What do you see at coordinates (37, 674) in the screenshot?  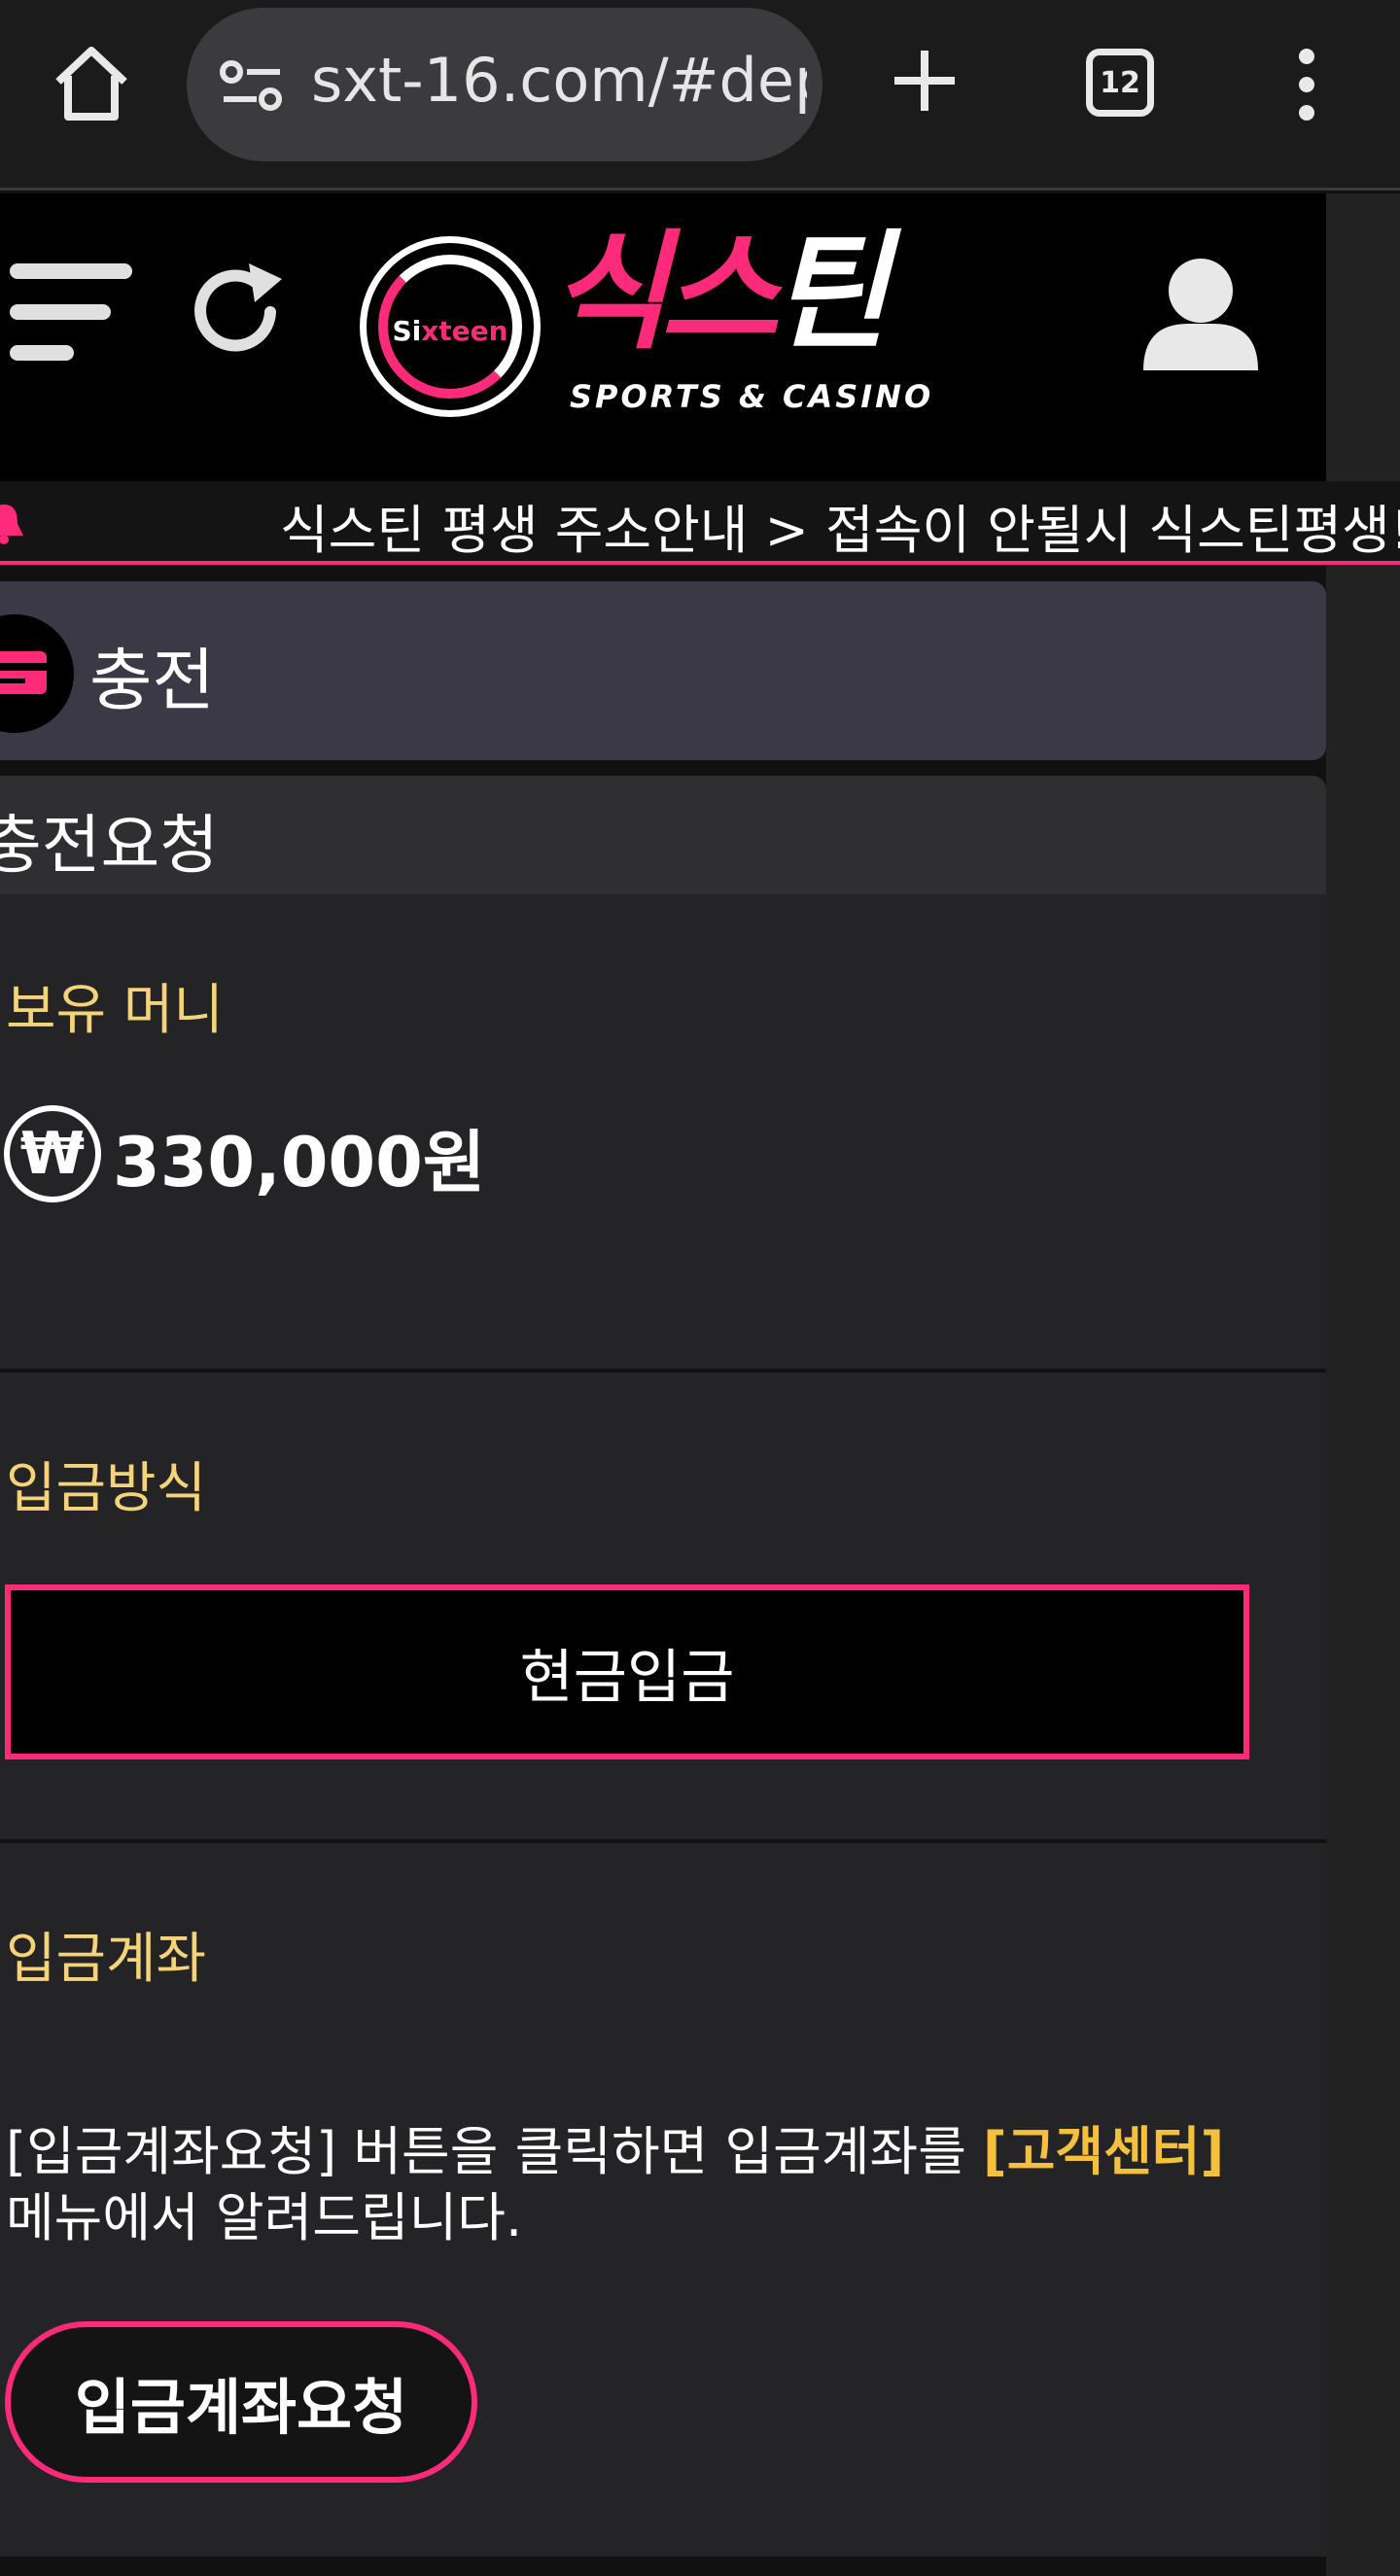 I see `credit-card-icon` at bounding box center [37, 674].